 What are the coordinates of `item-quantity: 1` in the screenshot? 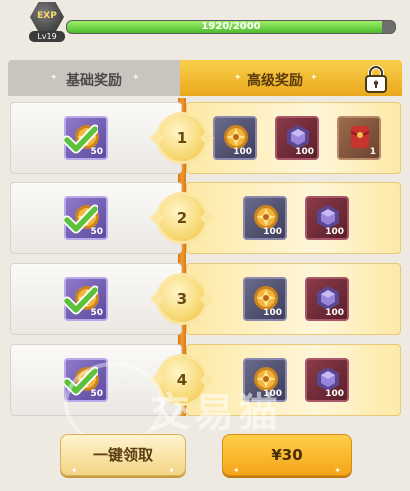 It's located at (372, 152).